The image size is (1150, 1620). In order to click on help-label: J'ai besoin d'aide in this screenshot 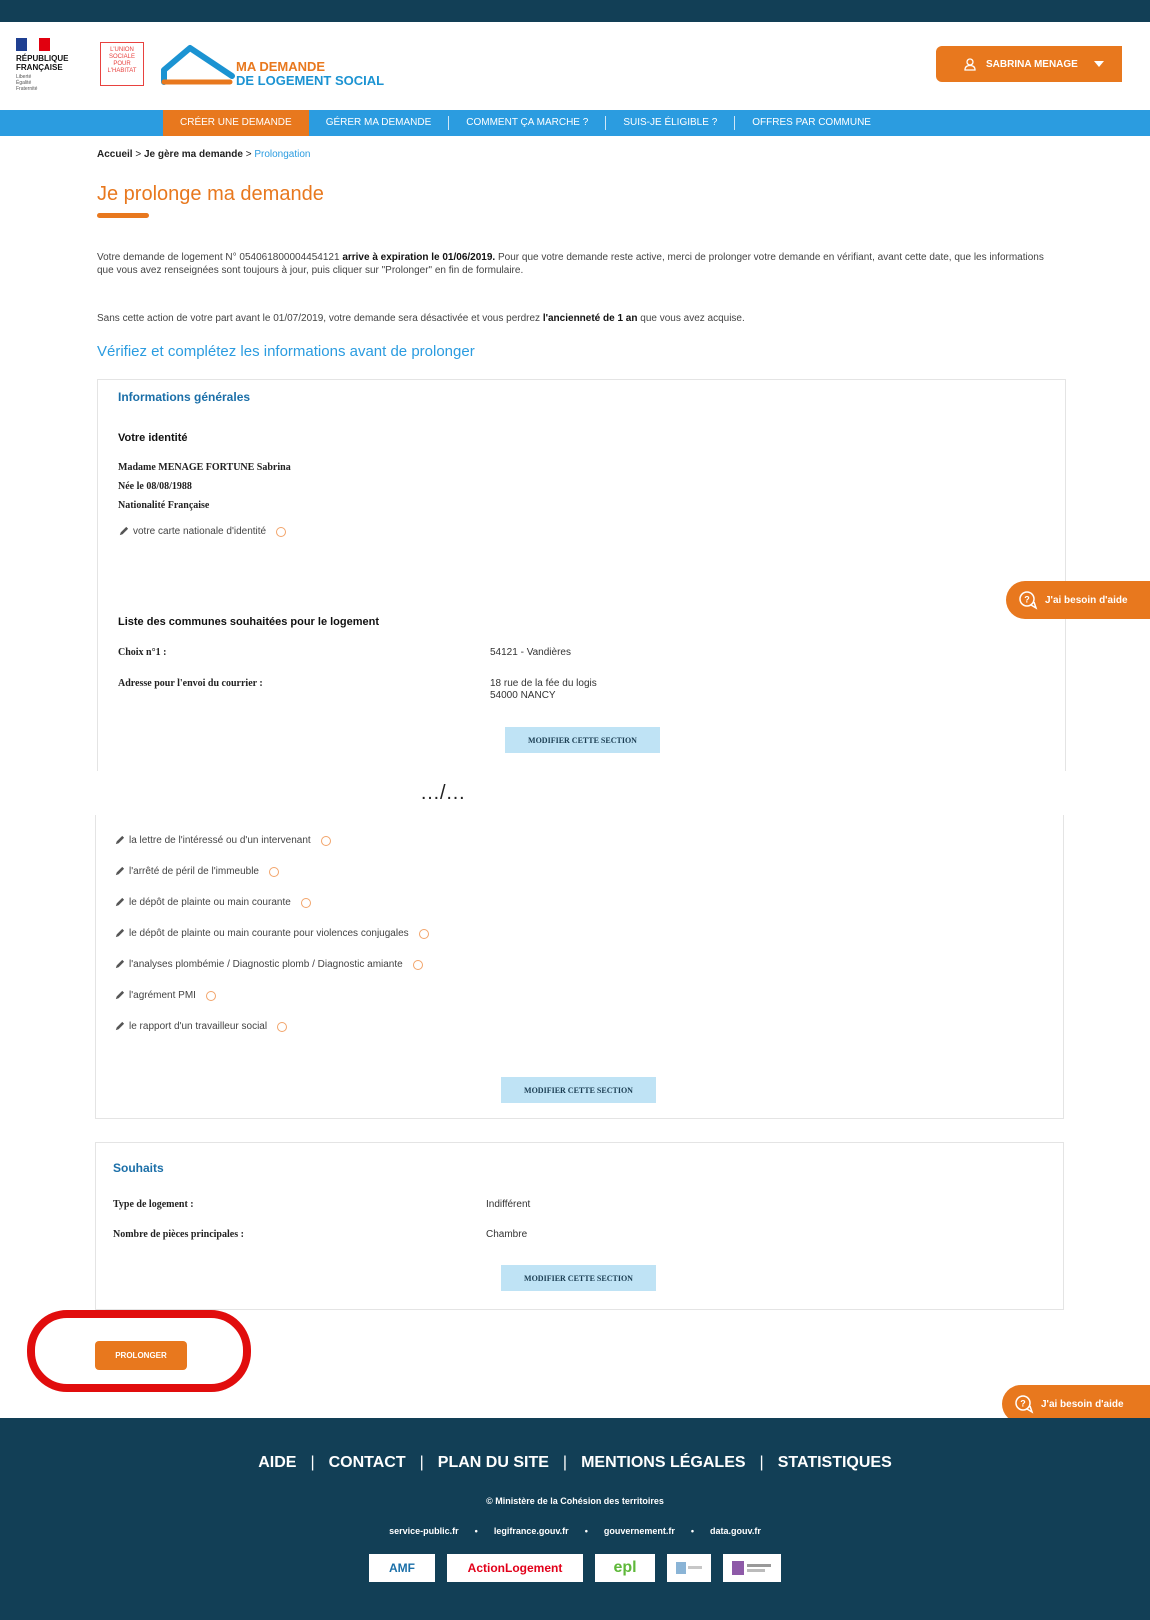, I will do `click(1082, 1404)`.